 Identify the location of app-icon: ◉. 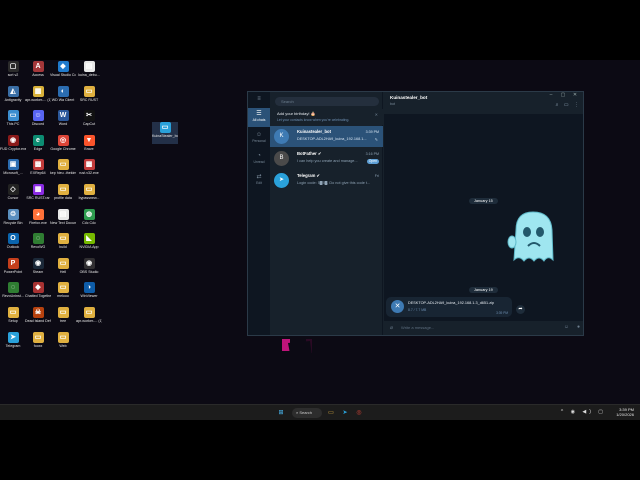
(89, 263).